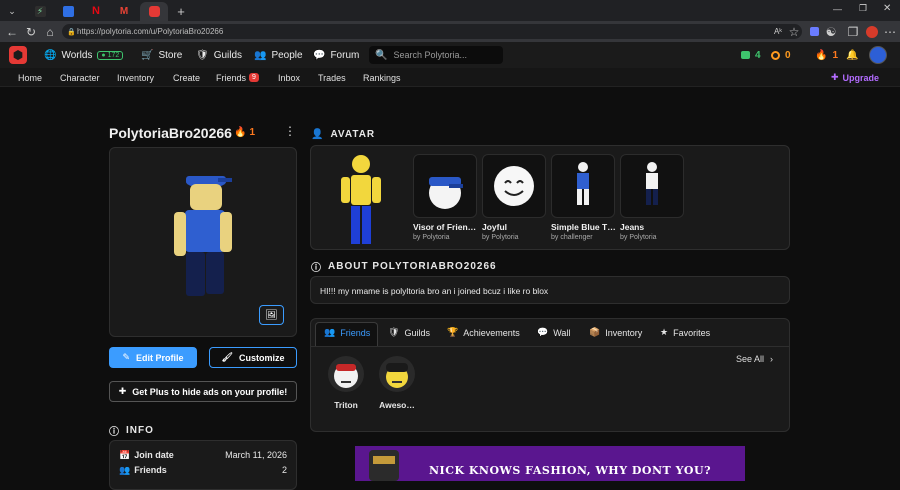  Describe the element at coordinates (80, 77) in the screenshot. I see `subnav-character: Character` at that location.